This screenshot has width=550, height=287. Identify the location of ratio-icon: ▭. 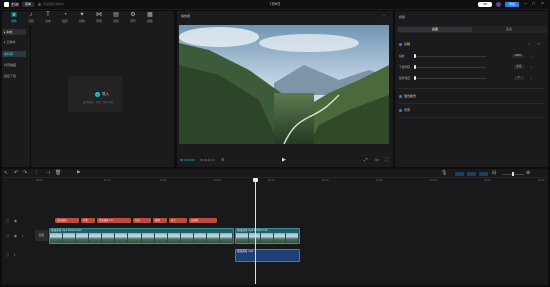
(377, 160).